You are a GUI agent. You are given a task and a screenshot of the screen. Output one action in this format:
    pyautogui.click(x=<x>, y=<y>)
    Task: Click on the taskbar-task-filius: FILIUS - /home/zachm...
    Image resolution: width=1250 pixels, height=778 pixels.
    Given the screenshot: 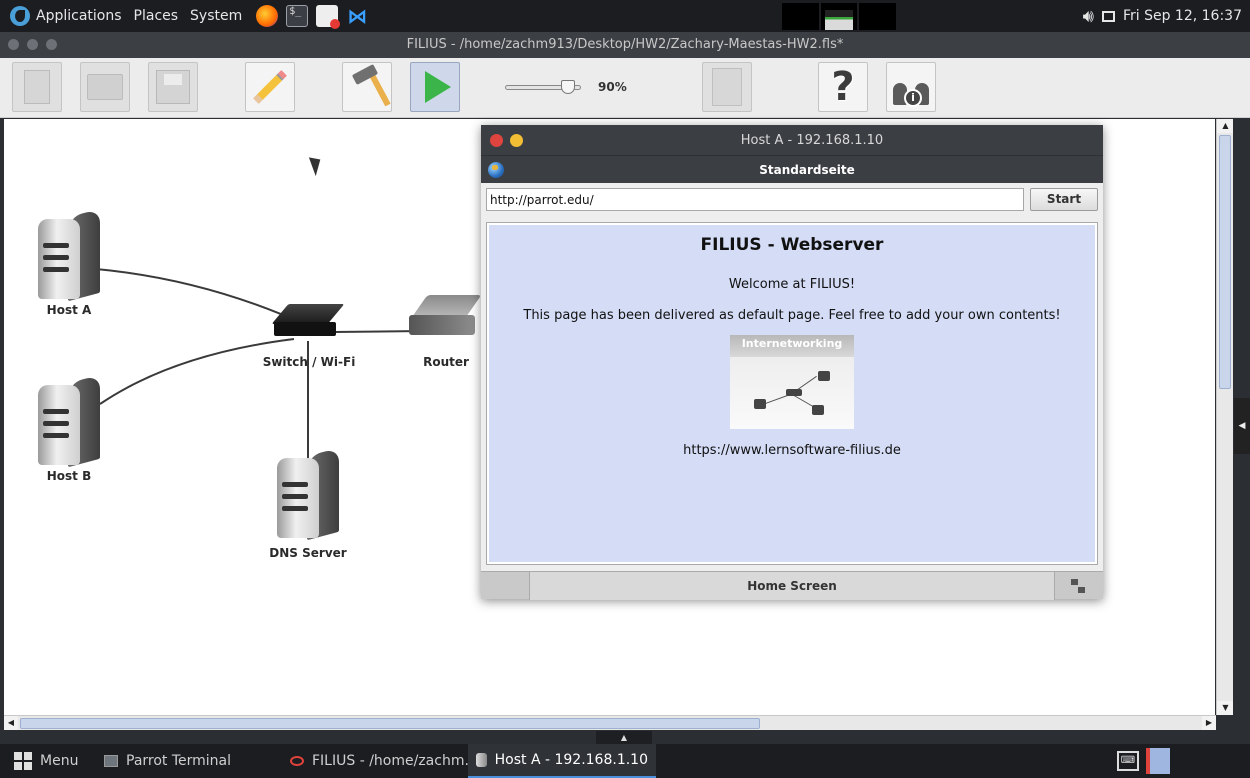 What is the action you would take?
    pyautogui.click(x=384, y=761)
    